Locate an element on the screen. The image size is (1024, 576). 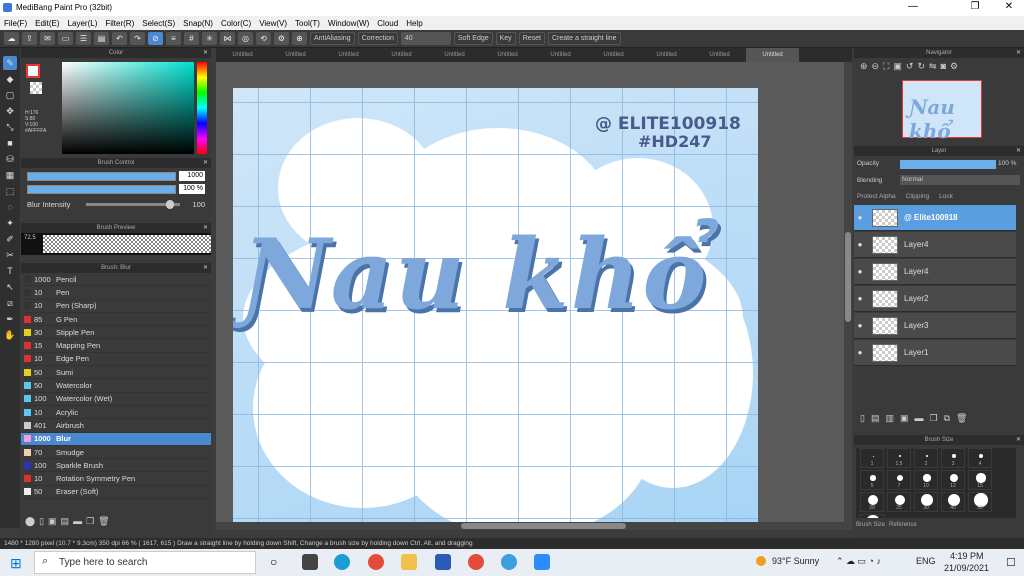
blending-select: Normal is located at coordinates (960, 180).